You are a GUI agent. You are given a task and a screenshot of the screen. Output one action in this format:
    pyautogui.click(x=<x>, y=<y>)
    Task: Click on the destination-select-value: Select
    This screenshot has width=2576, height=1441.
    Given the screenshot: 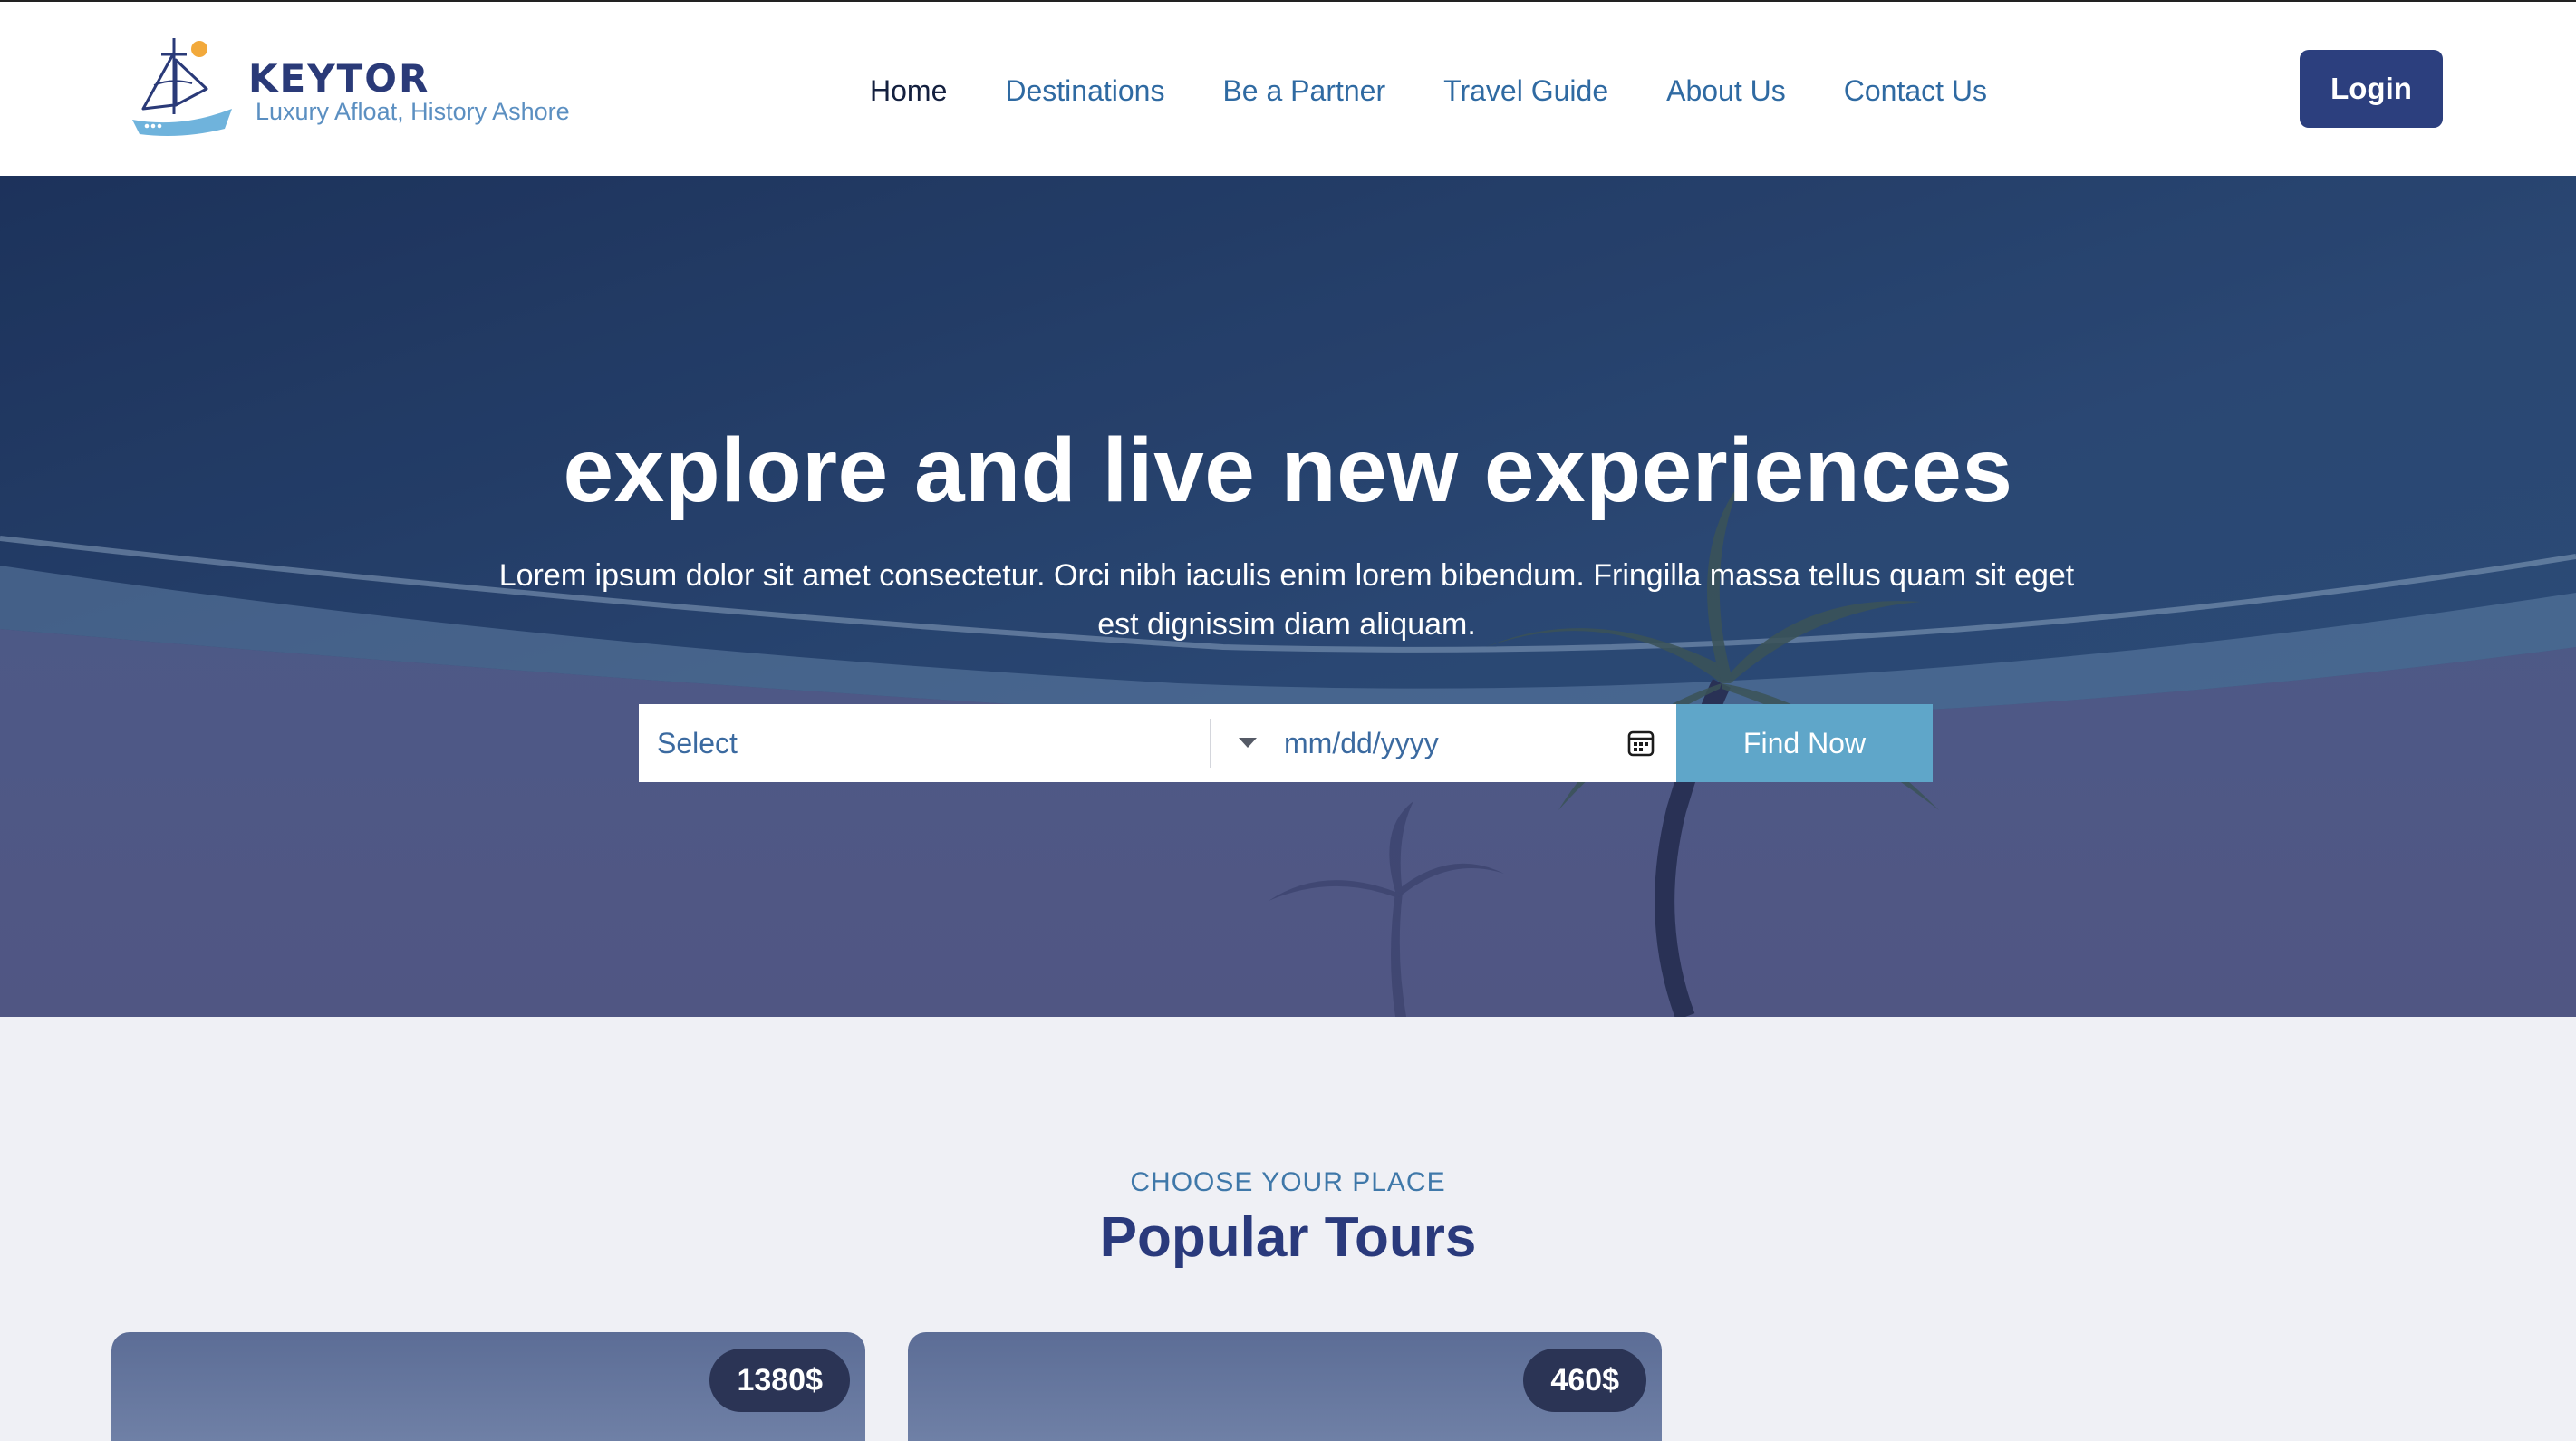 What is the action you would take?
    pyautogui.click(x=697, y=742)
    